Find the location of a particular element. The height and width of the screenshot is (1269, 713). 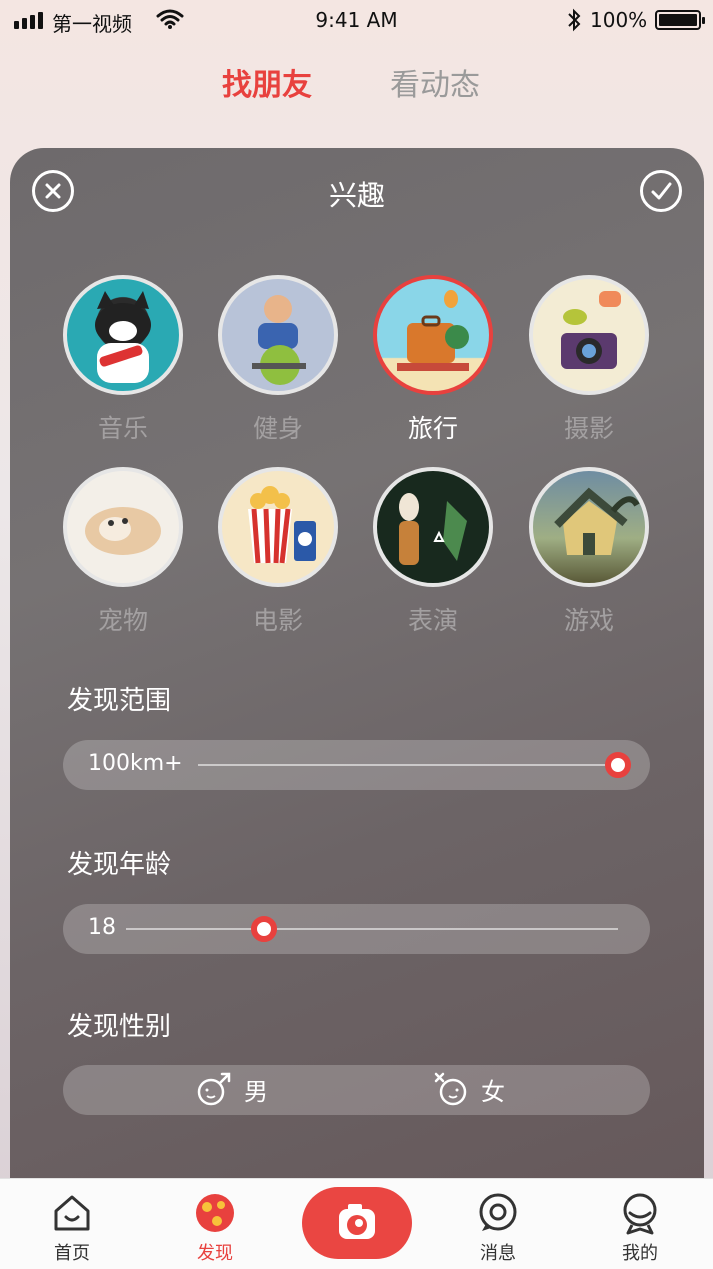

interest-pets: 宠物 is located at coordinates (123, 552).